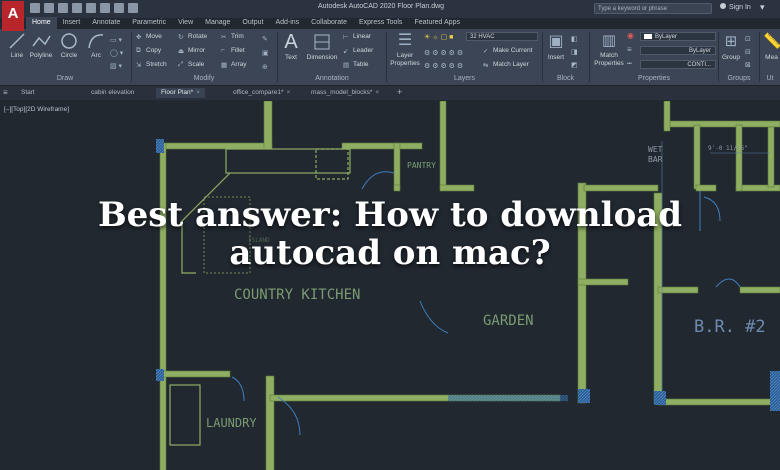 This screenshot has height=470, width=780. Describe the element at coordinates (36, 109) in the screenshot. I see `viewport-controls-label: [–][Top][2D Wireframe]` at that location.